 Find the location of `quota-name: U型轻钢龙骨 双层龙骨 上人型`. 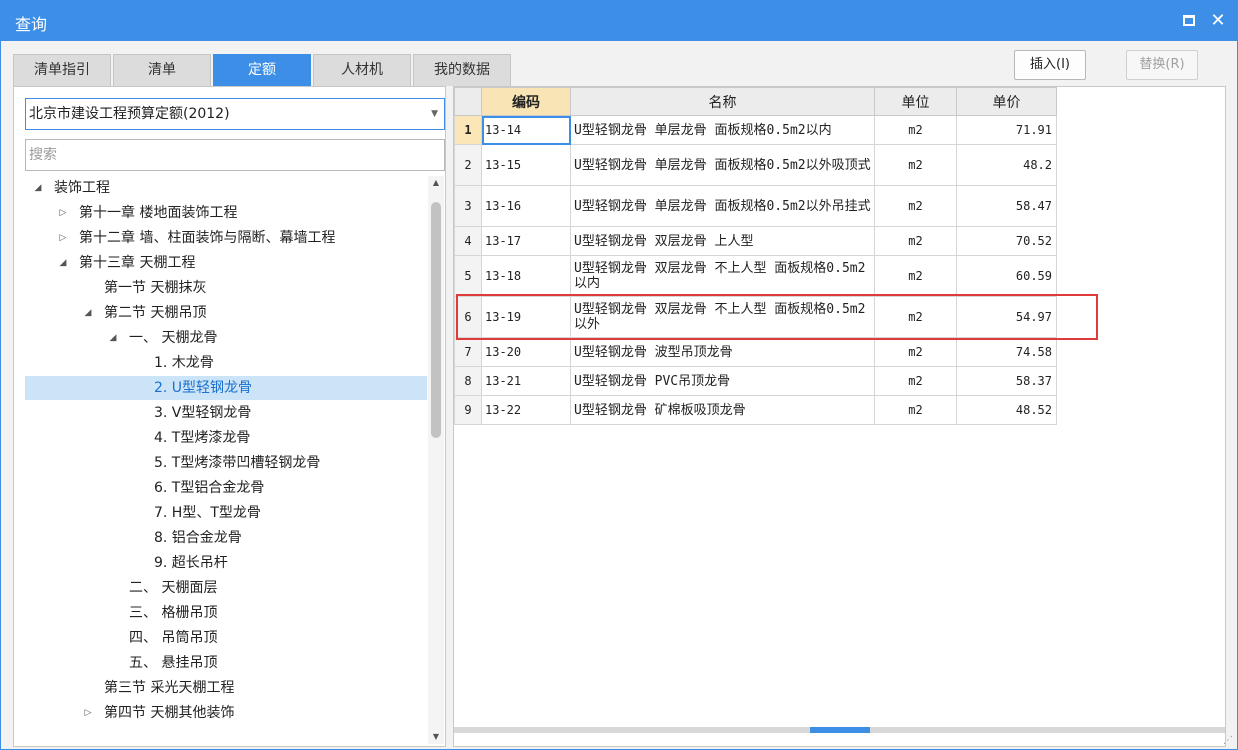

quota-name: U型轻钢龙骨 双层龙骨 上人型 is located at coordinates (722, 241).